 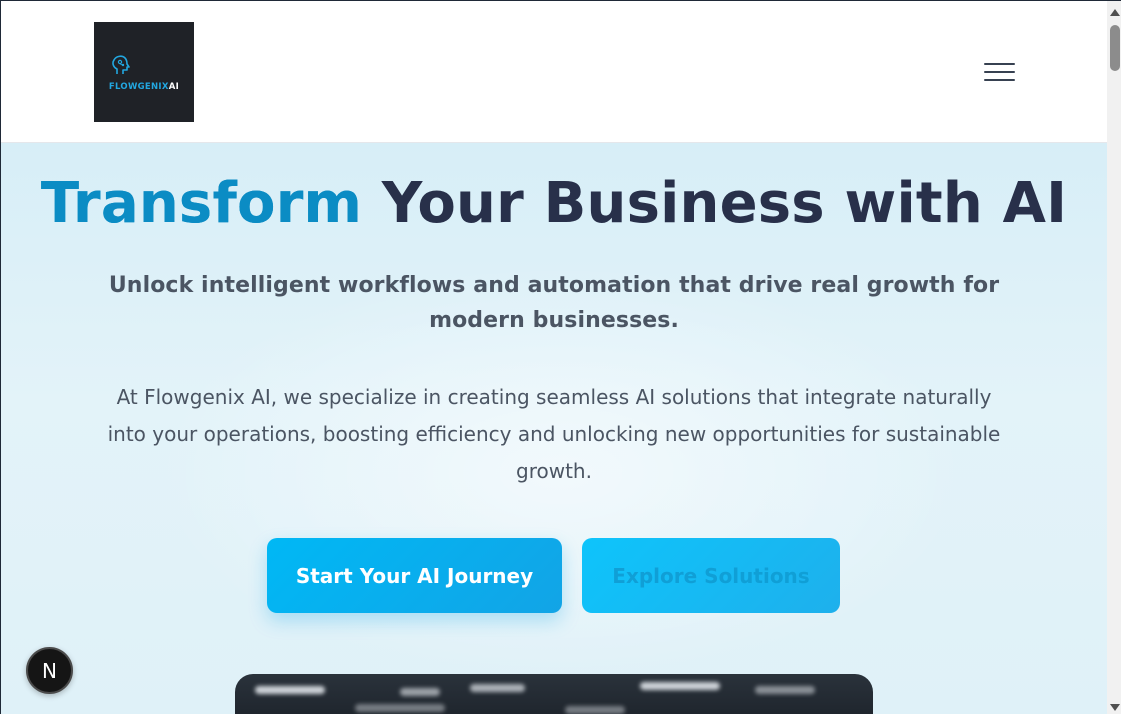 I want to click on hero-image, so click(x=554, y=694).